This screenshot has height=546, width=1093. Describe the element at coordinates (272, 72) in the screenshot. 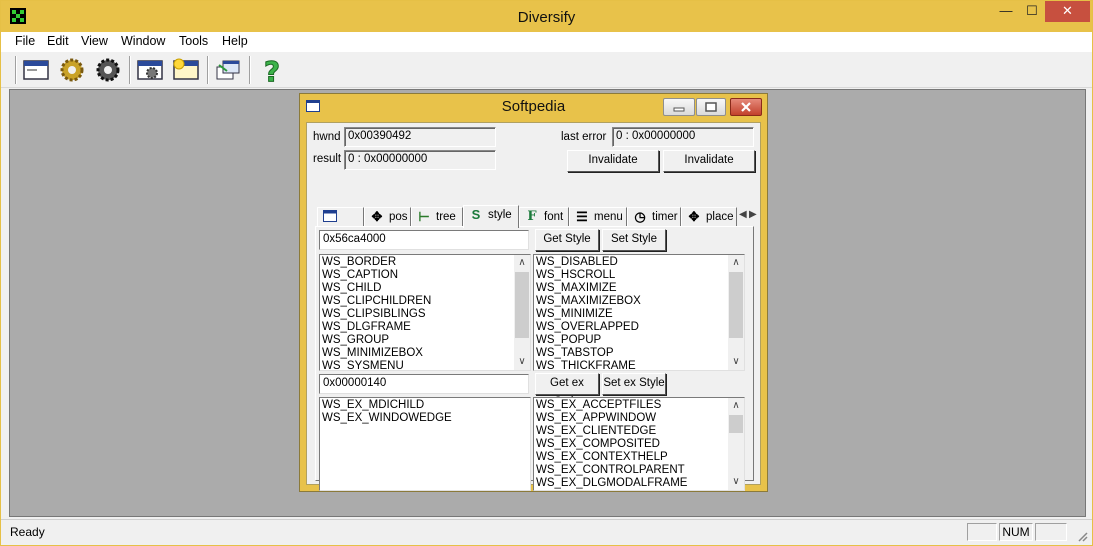

I see `help-icon: ?` at that location.